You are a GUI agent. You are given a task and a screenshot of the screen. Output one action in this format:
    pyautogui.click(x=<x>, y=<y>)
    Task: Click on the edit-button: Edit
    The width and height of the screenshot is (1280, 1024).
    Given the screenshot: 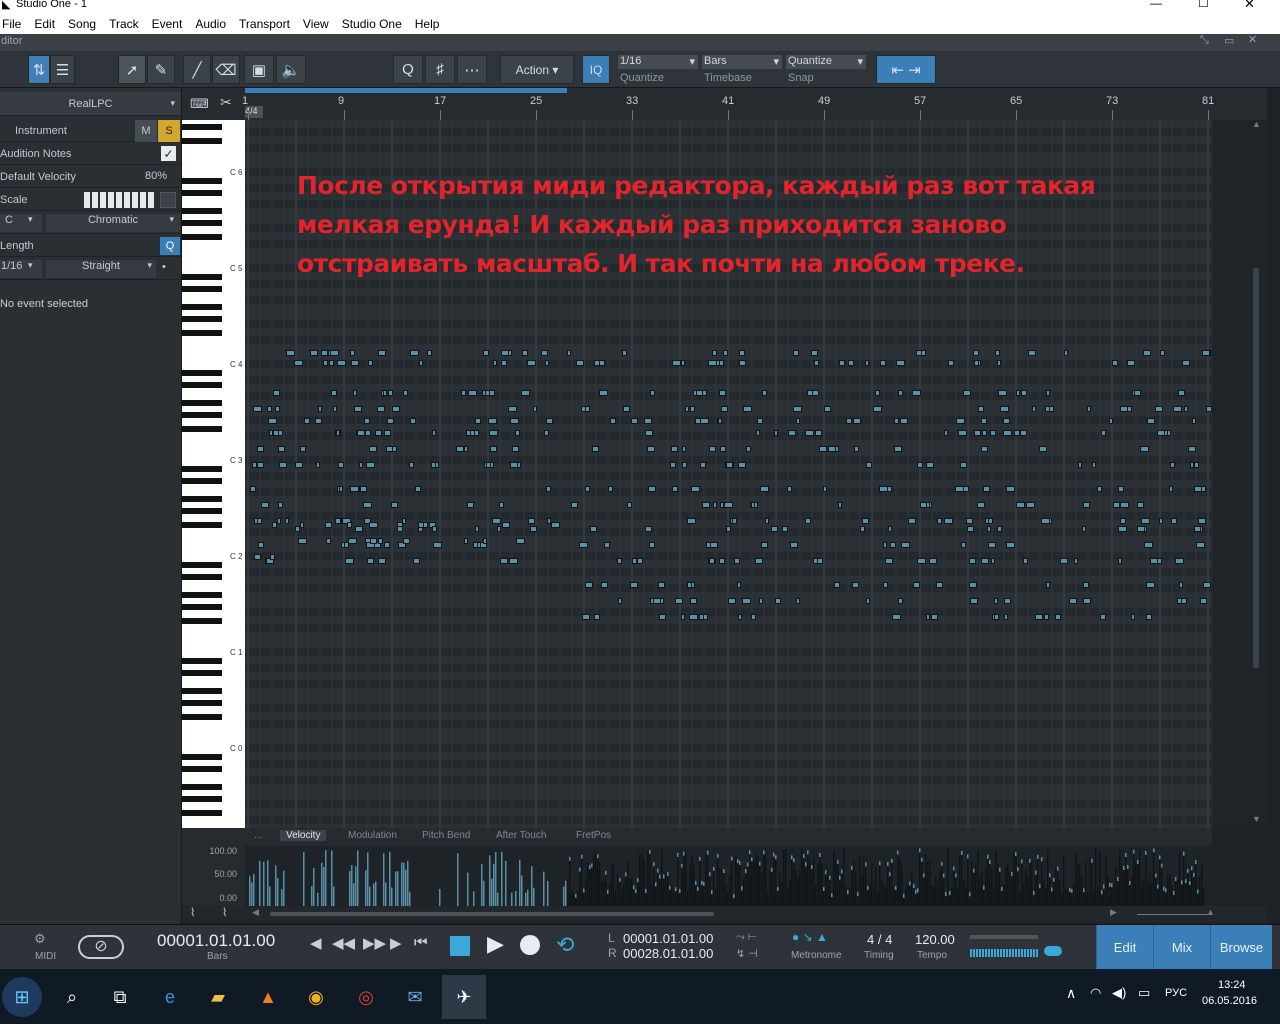 What is the action you would take?
    pyautogui.click(x=1124, y=947)
    